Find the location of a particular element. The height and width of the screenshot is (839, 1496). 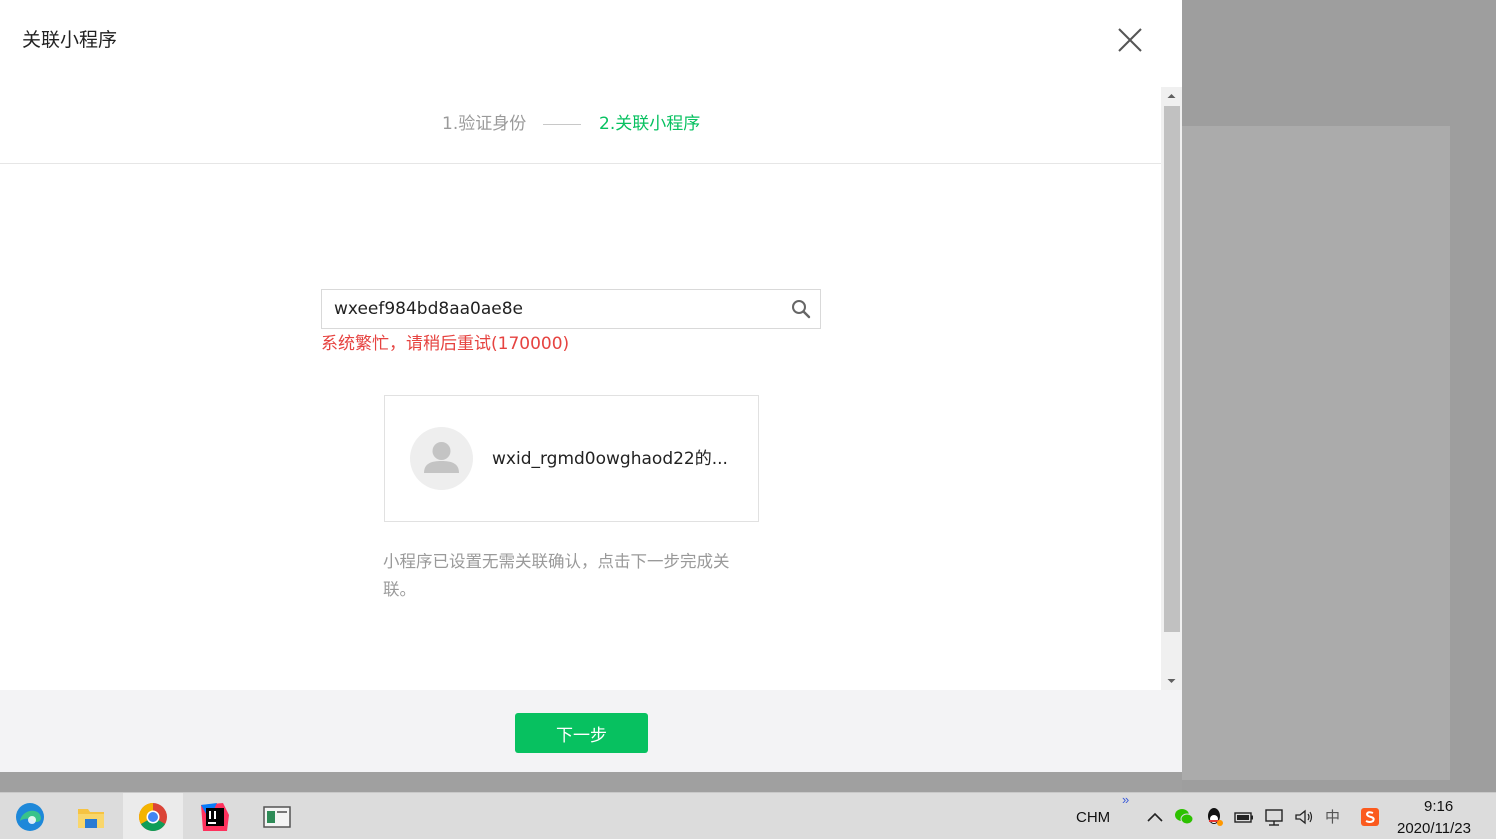

close-button is located at coordinates (1130, 40).